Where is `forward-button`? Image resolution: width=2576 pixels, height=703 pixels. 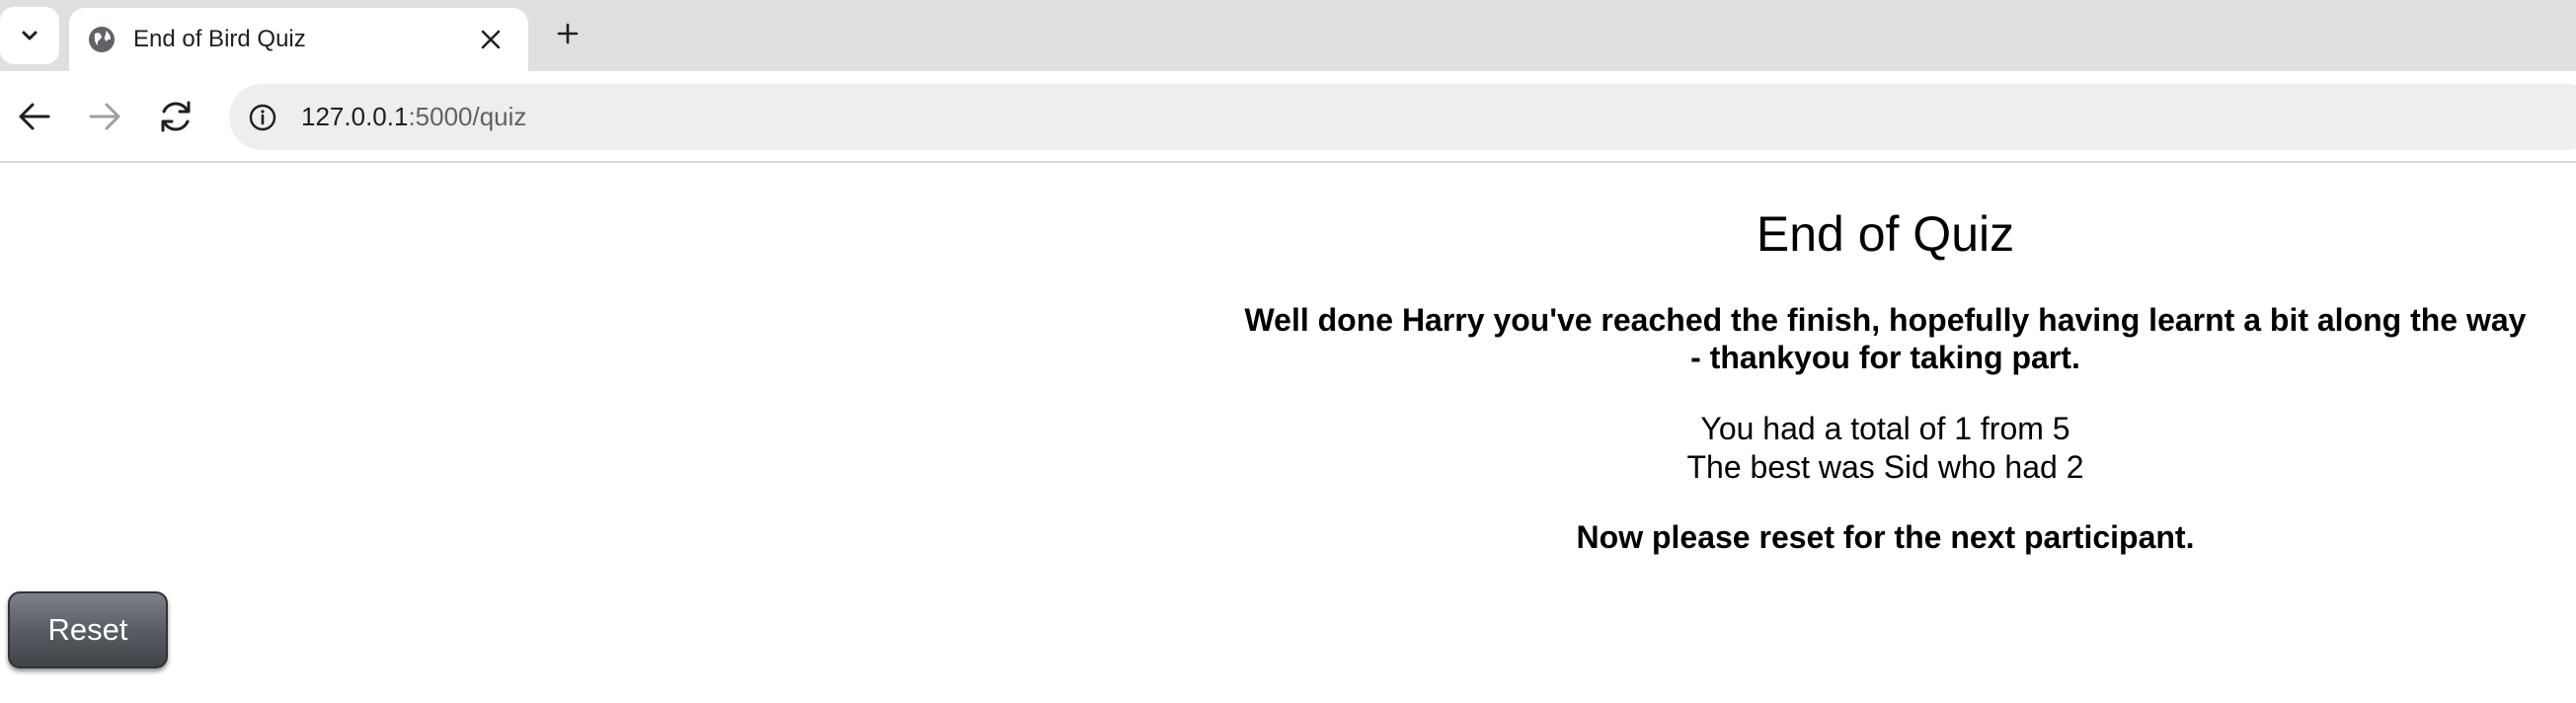 forward-button is located at coordinates (104, 116).